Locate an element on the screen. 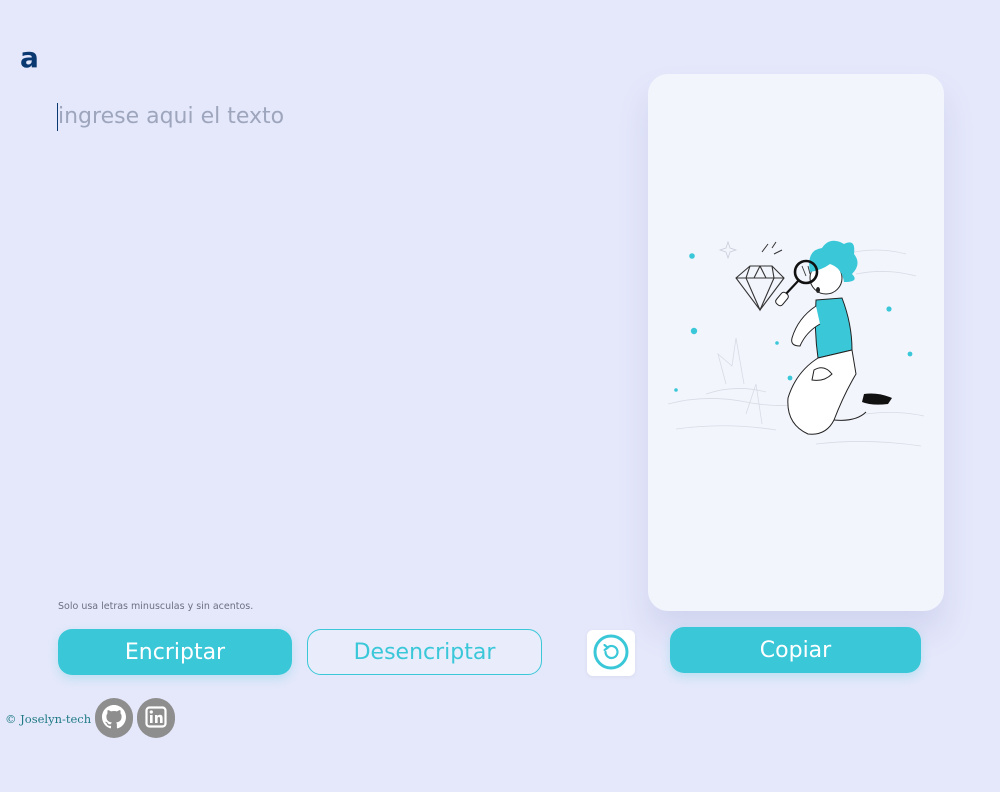  github-link is located at coordinates (114, 719).